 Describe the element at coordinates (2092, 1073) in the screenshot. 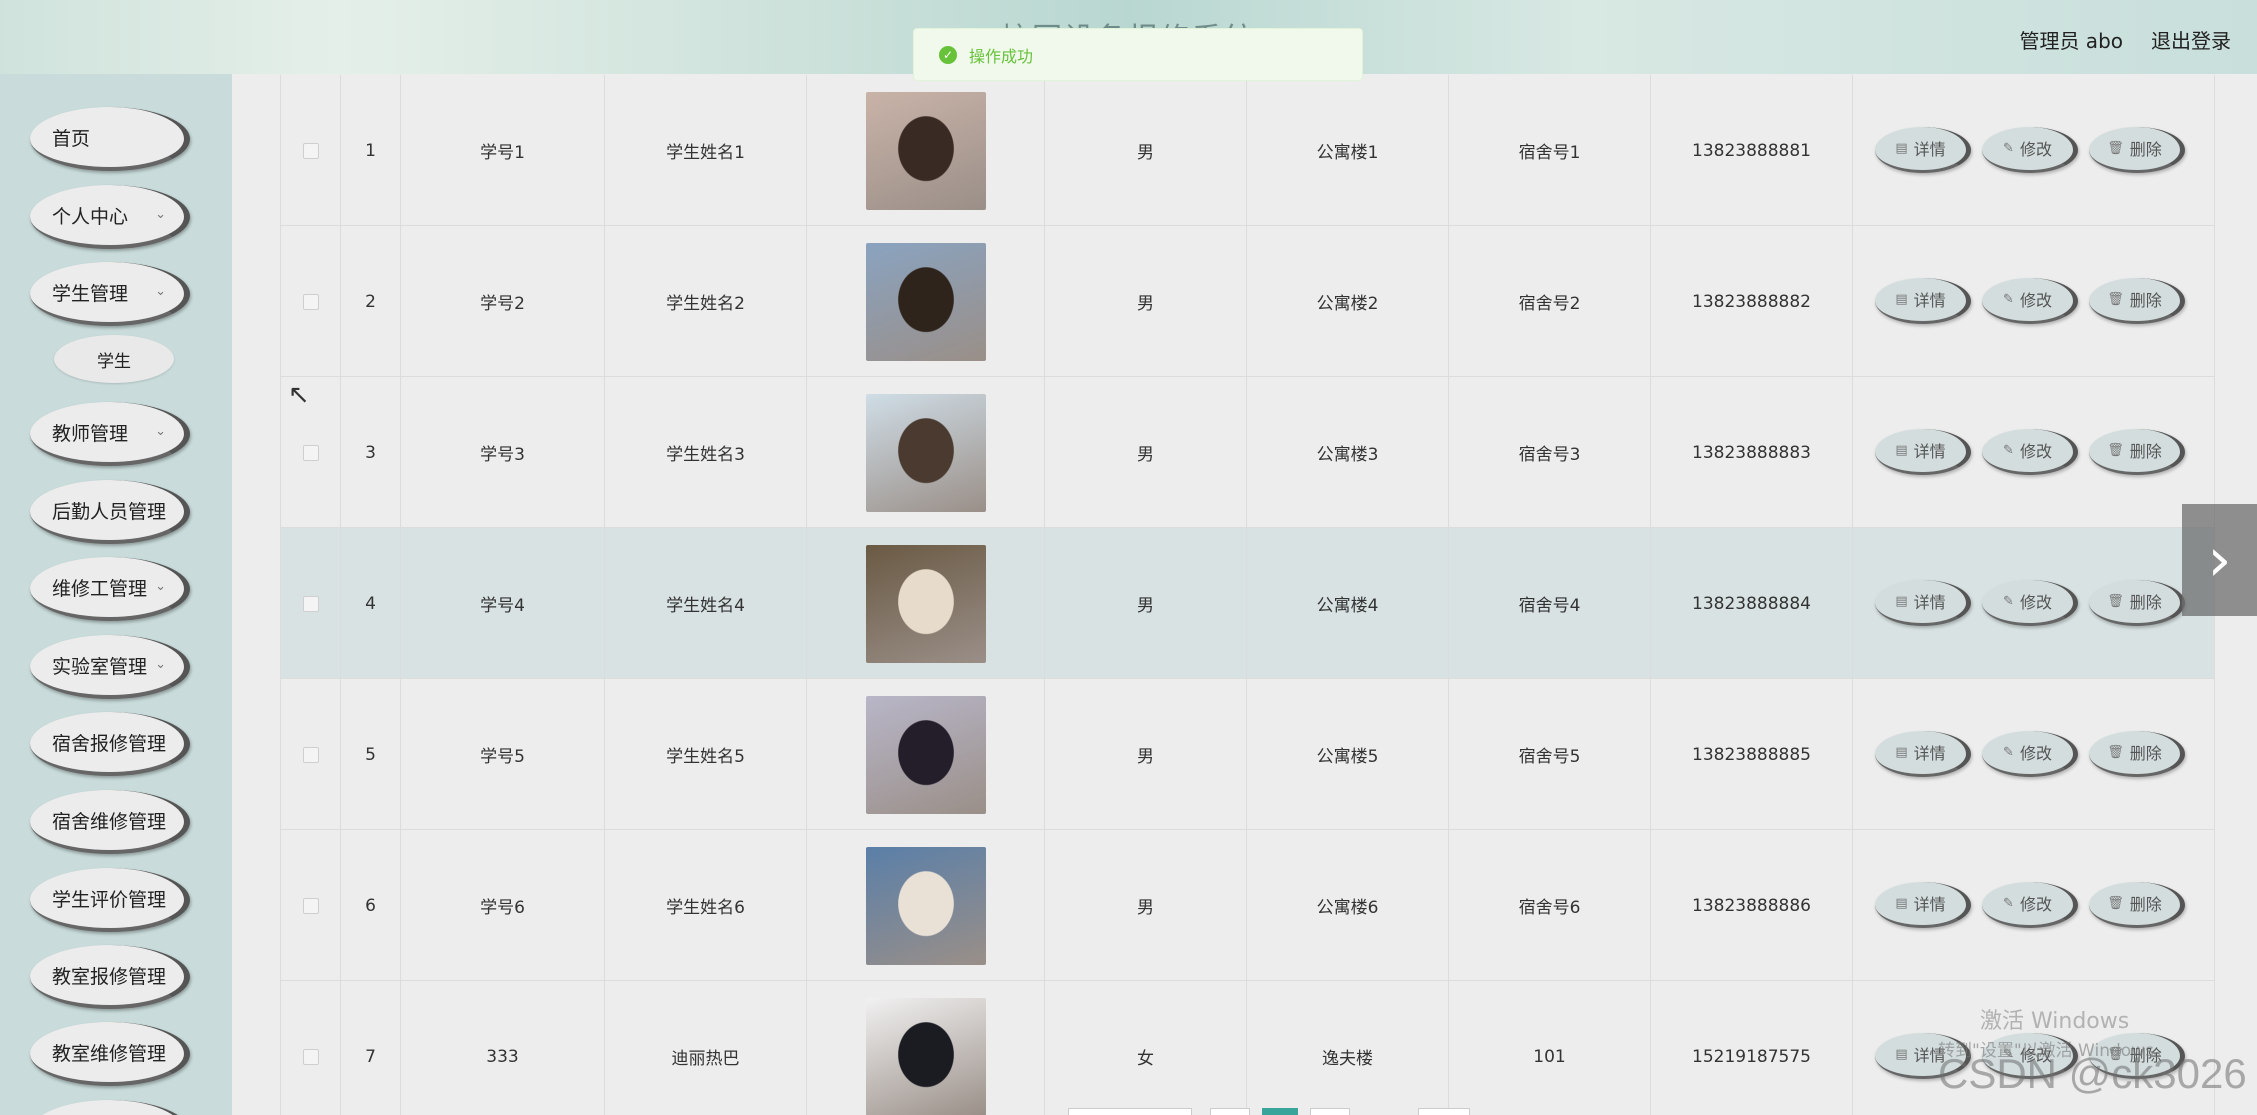

I see `csdn-watermark: CSDN @ck3026` at that location.